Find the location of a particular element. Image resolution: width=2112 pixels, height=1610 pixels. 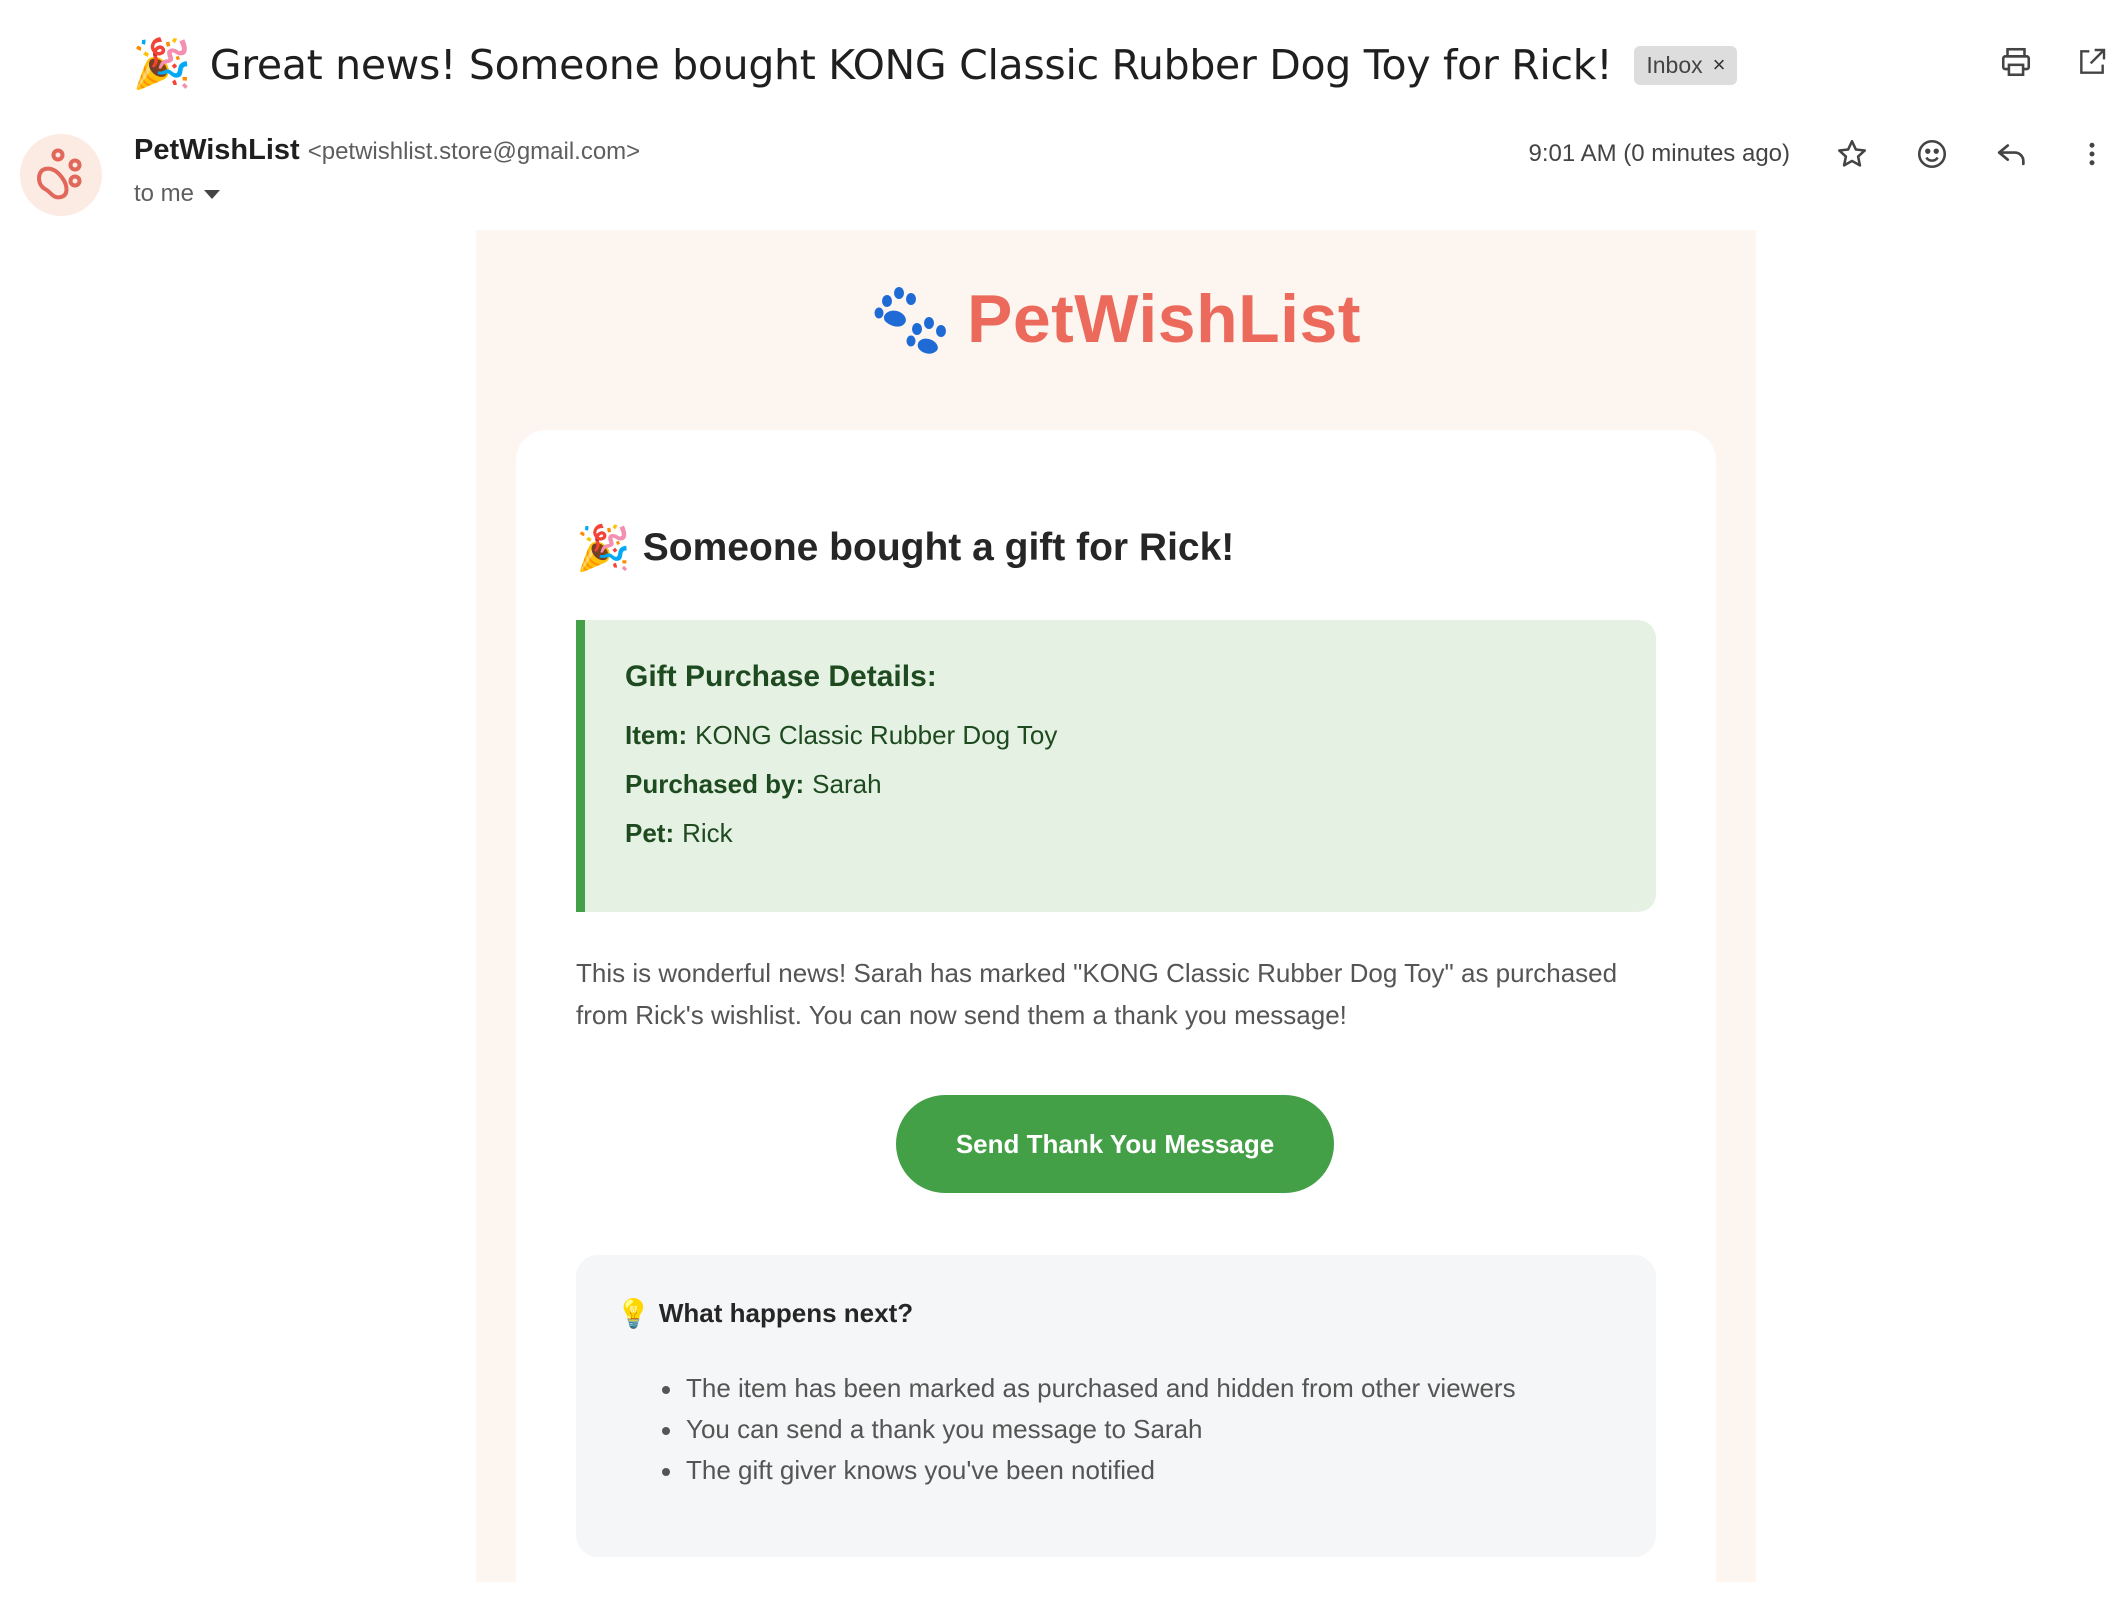

detail-pet-label: Pet: is located at coordinates (650, 833).